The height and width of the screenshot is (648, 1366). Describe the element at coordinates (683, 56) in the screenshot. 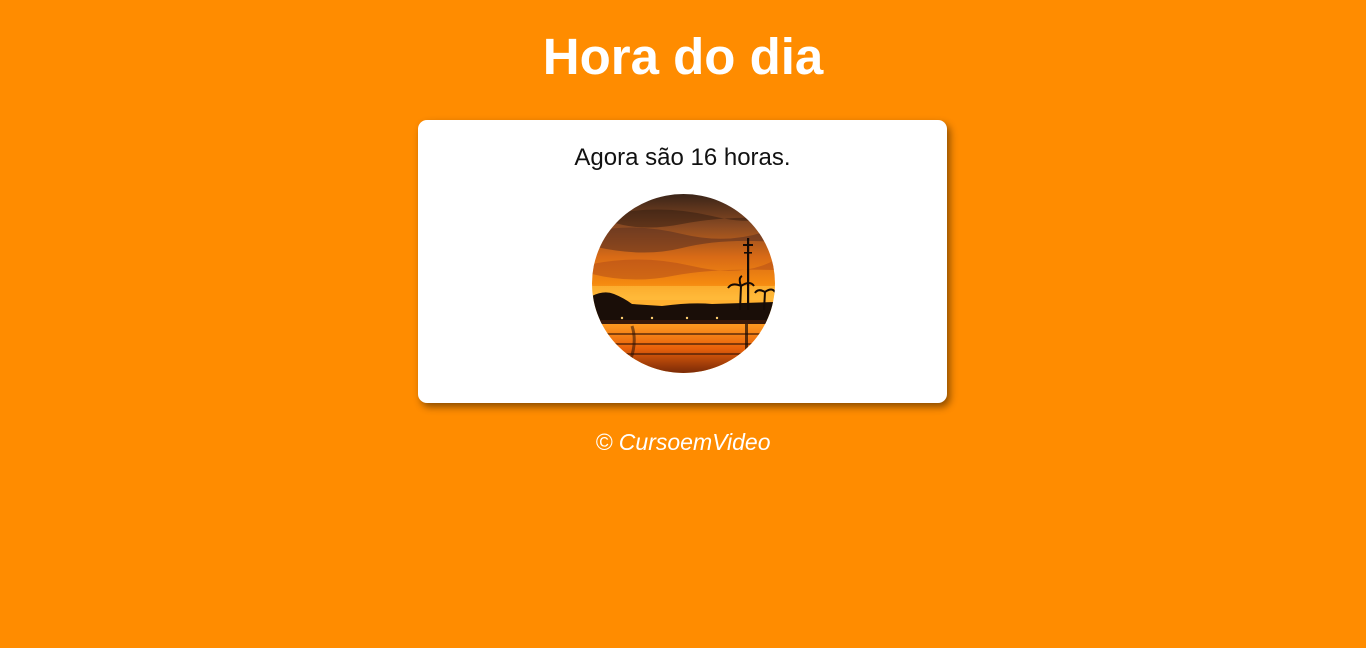

I see `page-title: Hora do dia` at that location.